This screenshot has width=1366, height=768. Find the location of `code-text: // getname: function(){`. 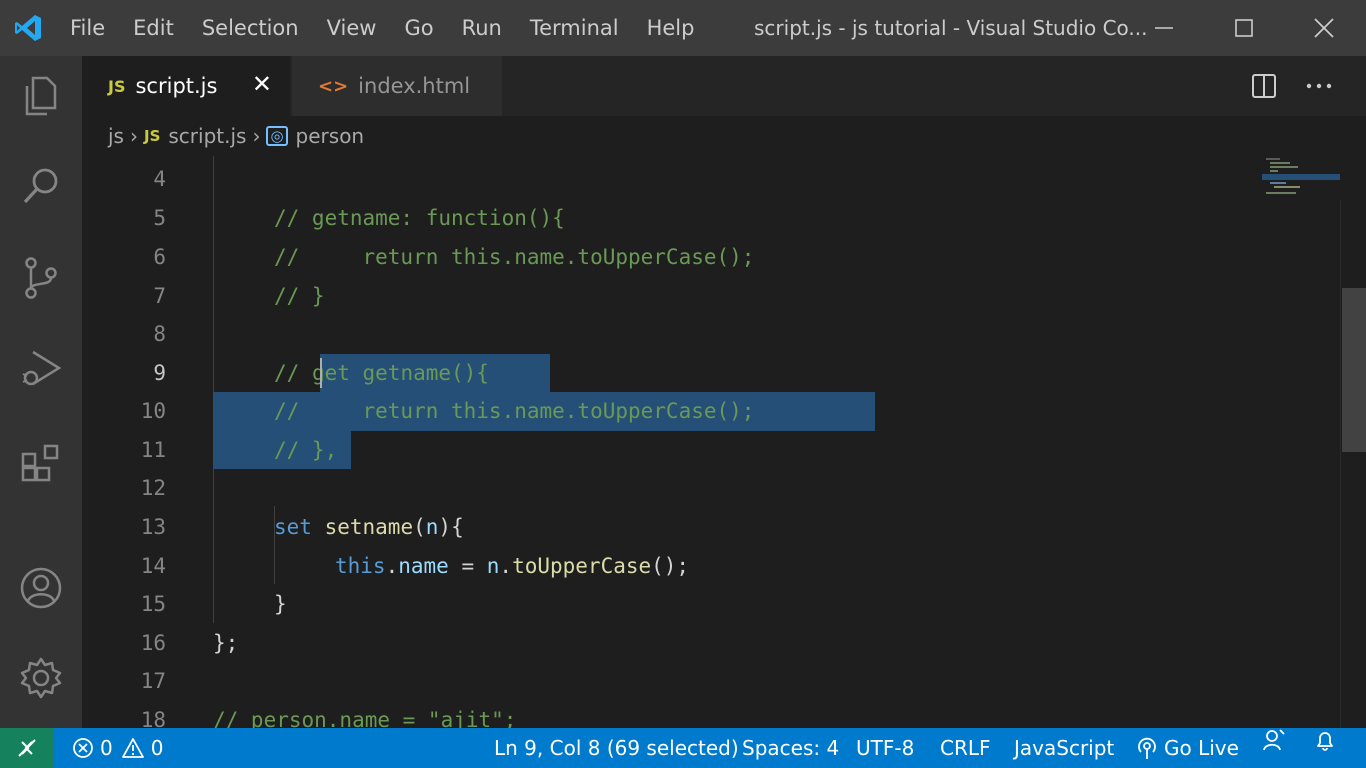

code-text: // getname: function(){ is located at coordinates (419, 218).